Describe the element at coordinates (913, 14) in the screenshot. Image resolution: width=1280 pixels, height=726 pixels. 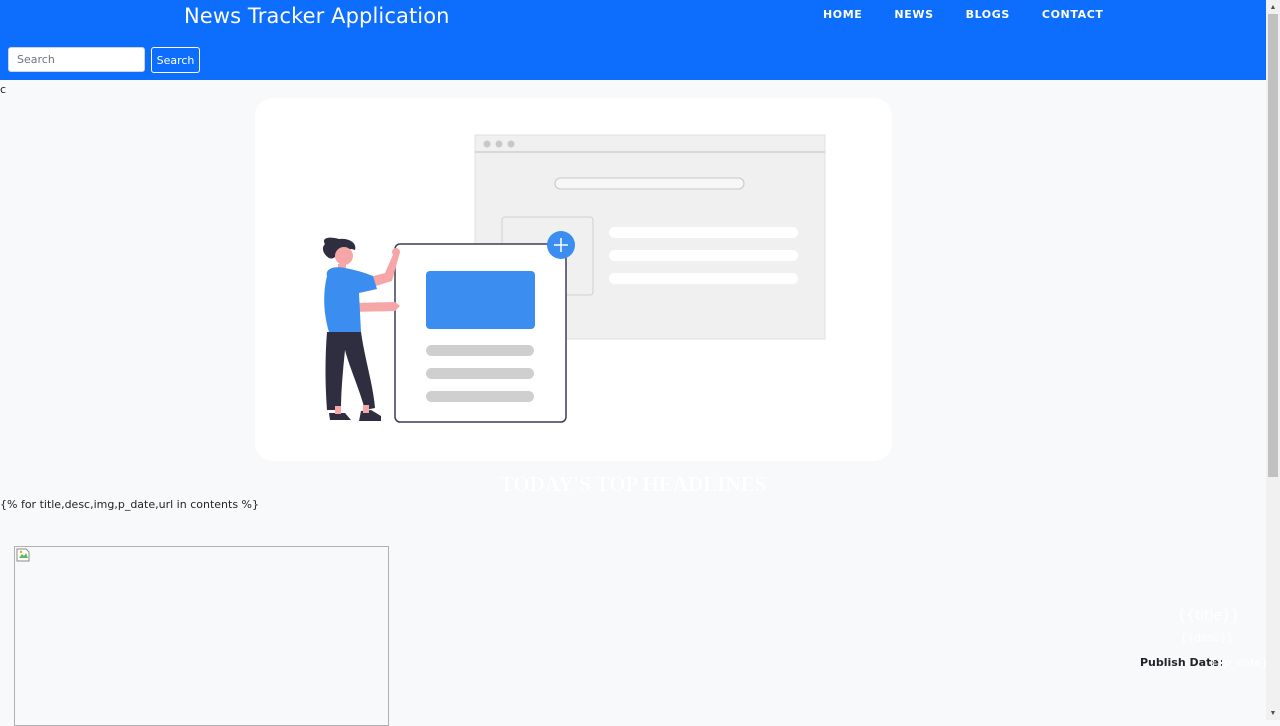
I see `nav-link-news: NEWS` at that location.